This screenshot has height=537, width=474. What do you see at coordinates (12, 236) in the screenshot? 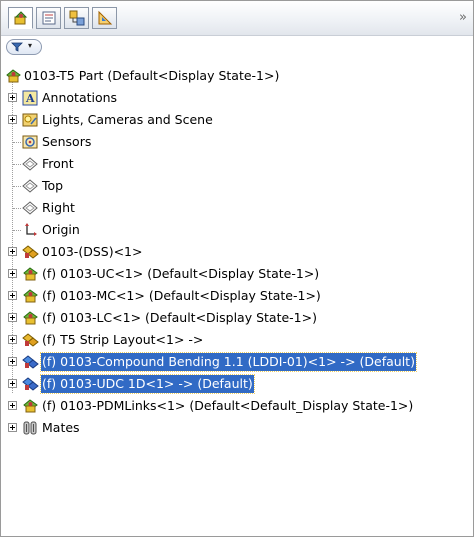
I see `tree-connector-line` at bounding box center [12, 236].